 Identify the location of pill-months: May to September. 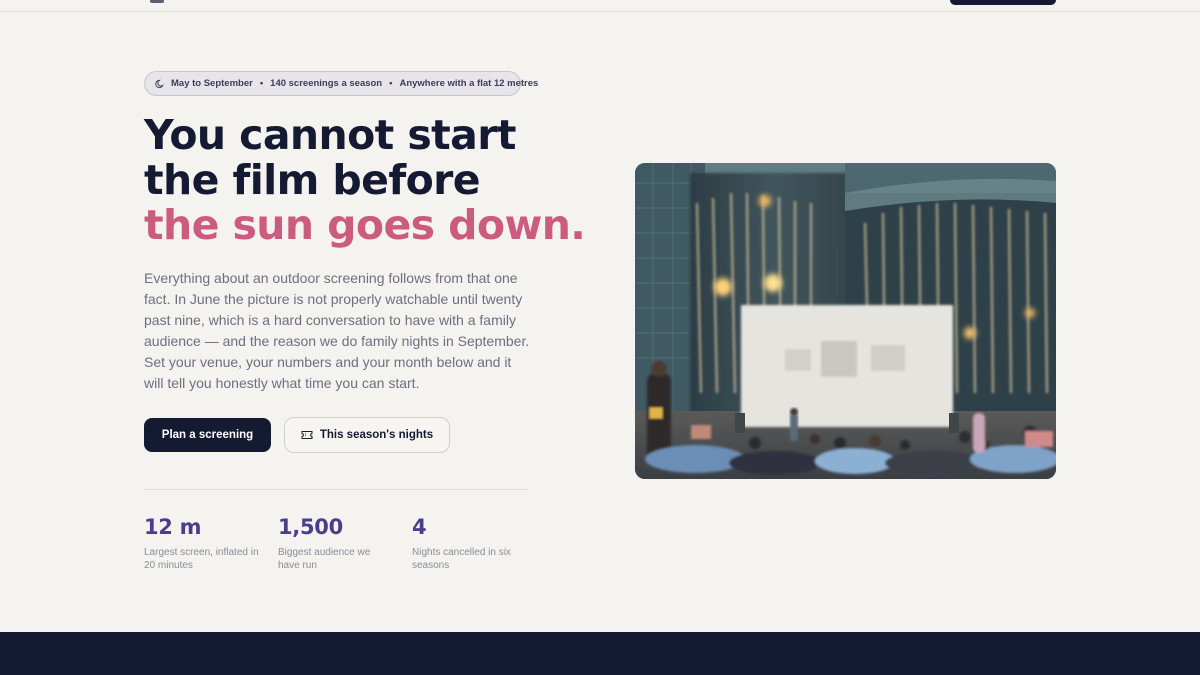
(212, 83).